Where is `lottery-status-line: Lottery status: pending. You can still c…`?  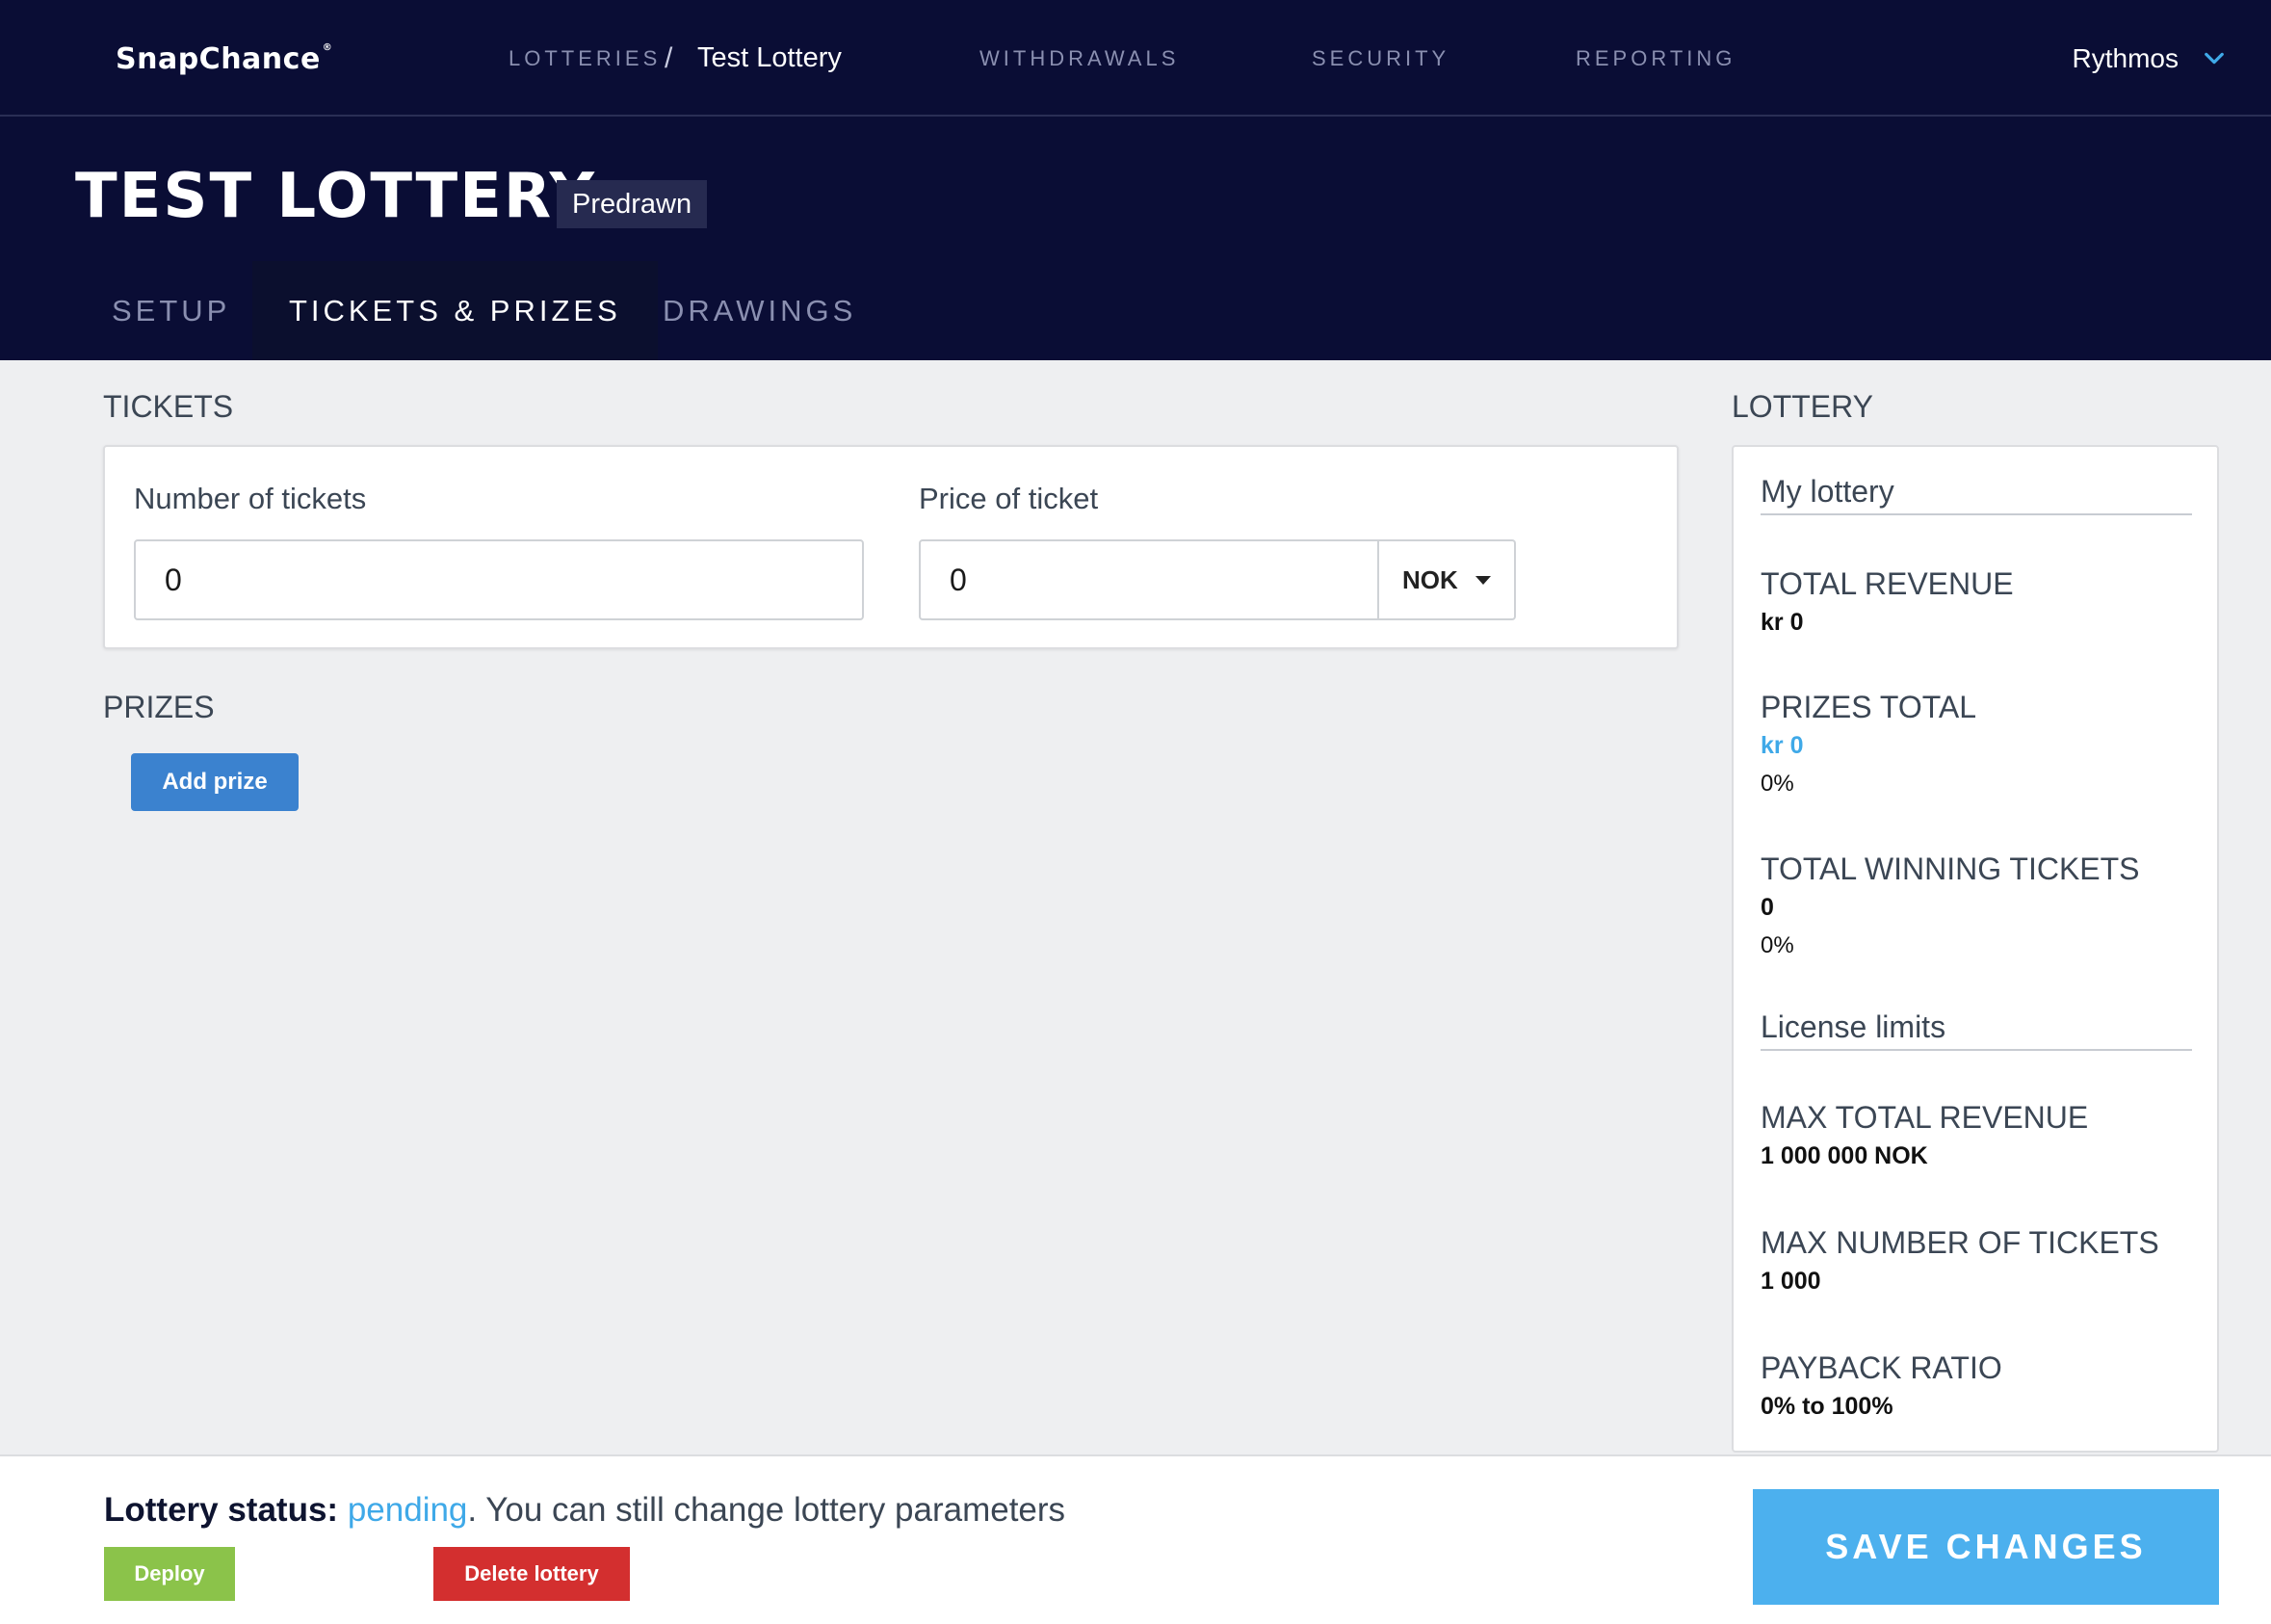 lottery-status-line: Lottery status: pending. You can still c… is located at coordinates (584, 1510).